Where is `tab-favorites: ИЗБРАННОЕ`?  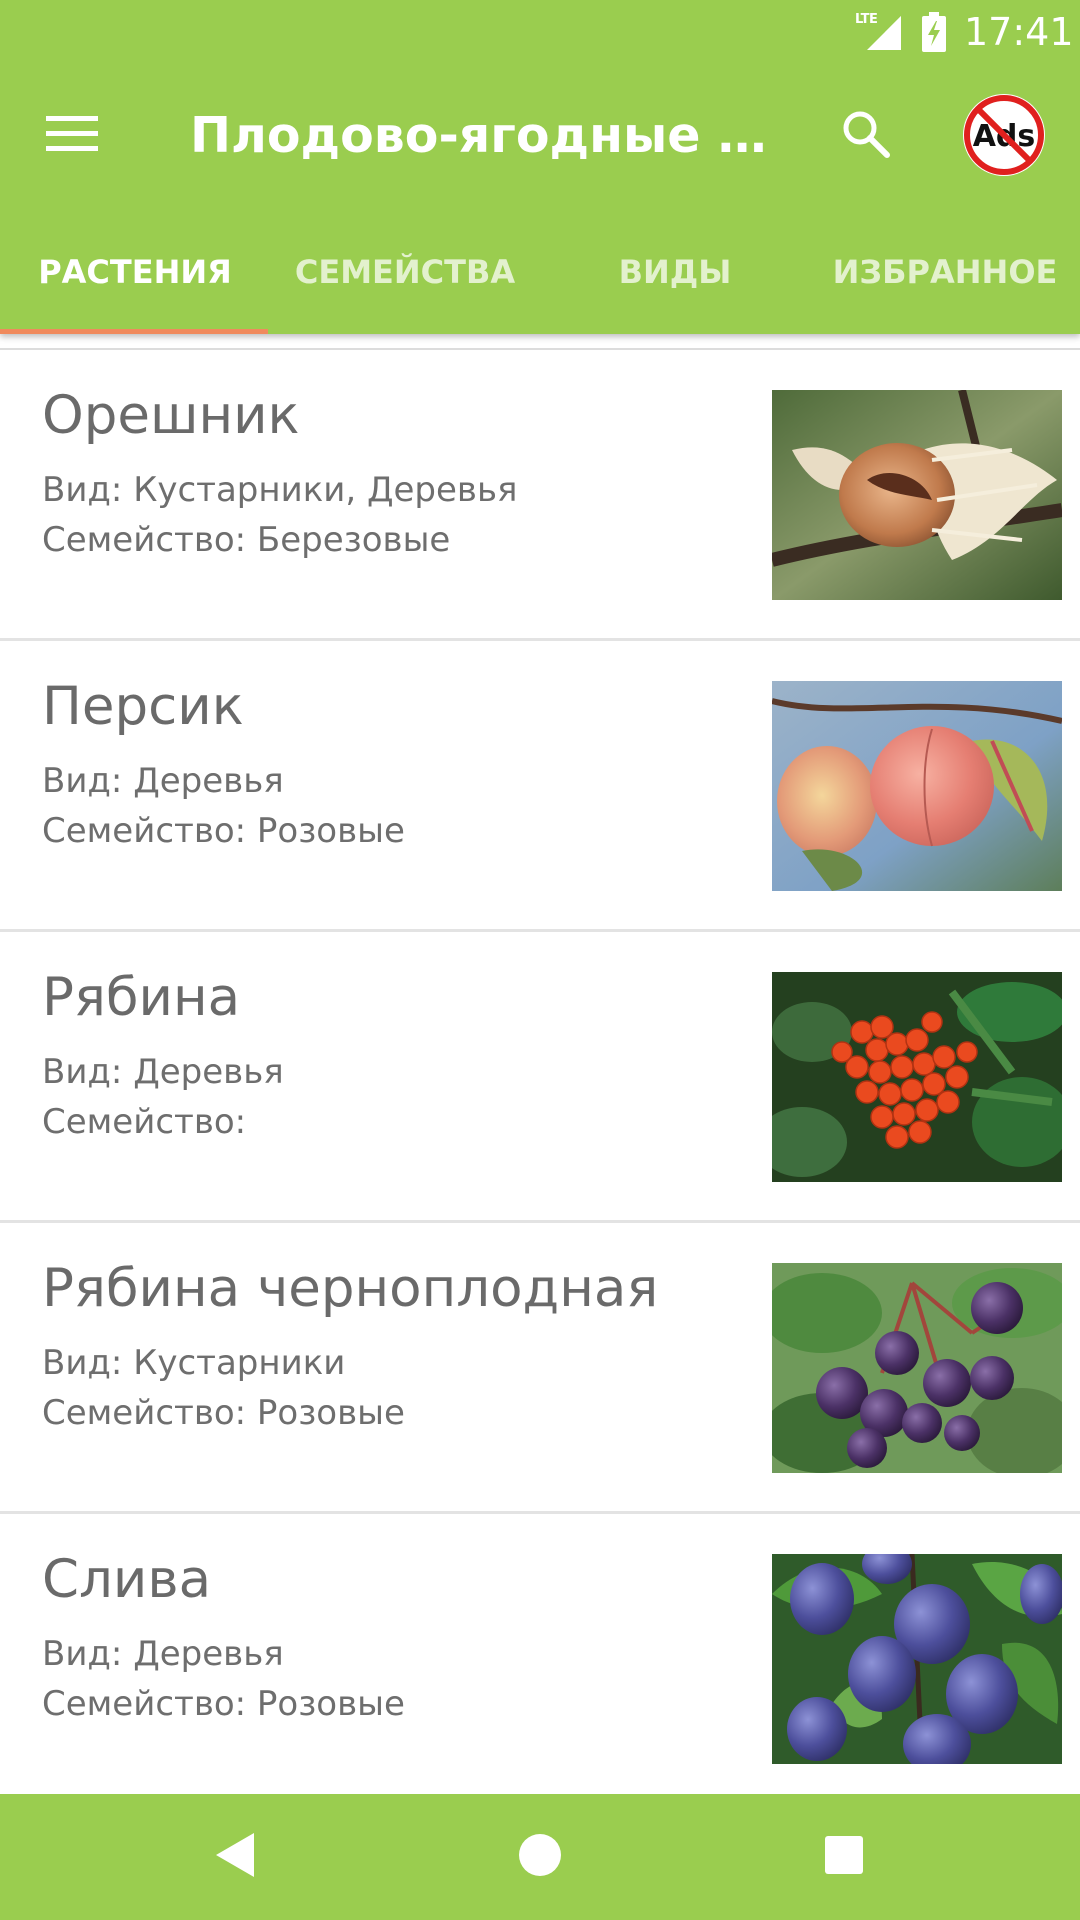
tab-favorites: ИЗБРАННОЕ is located at coordinates (945, 281).